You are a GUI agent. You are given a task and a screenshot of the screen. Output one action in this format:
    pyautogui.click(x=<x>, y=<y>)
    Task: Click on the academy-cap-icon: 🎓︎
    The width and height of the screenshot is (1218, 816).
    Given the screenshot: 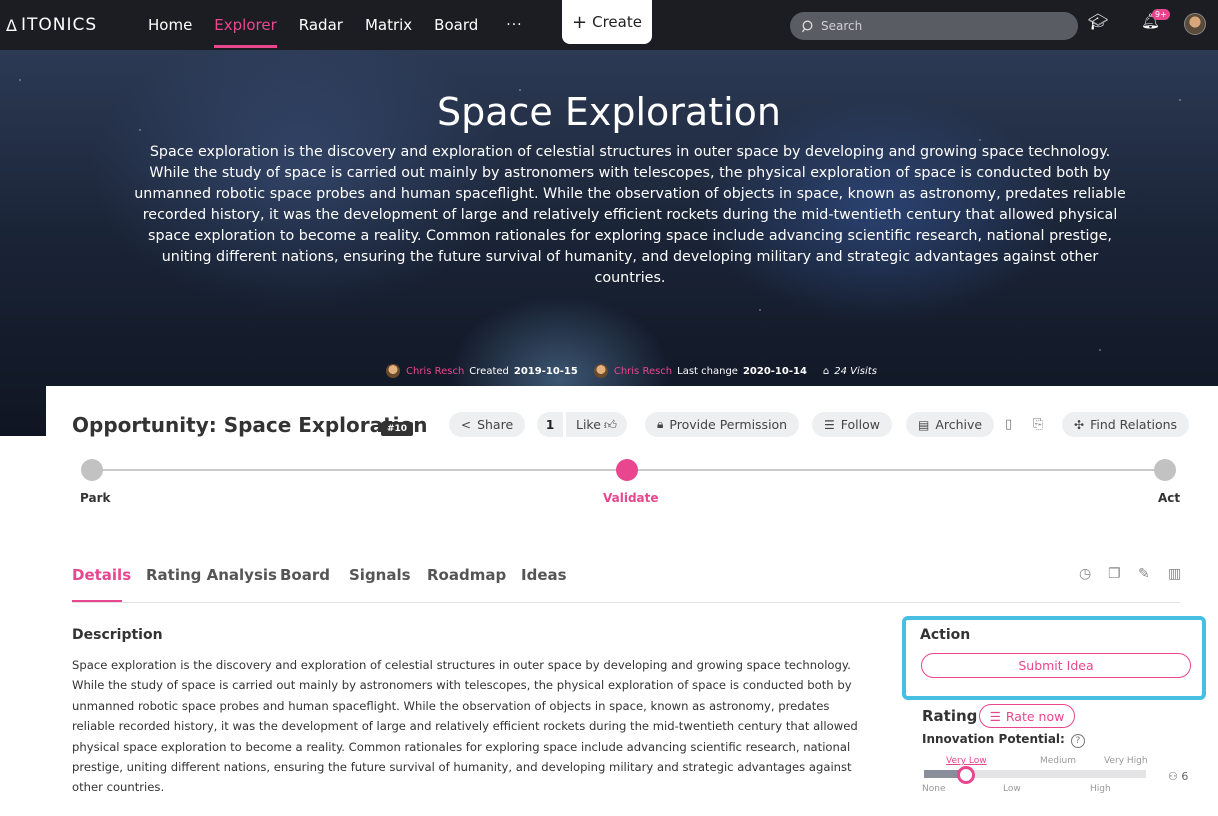 What is the action you would take?
    pyautogui.click(x=1098, y=21)
    